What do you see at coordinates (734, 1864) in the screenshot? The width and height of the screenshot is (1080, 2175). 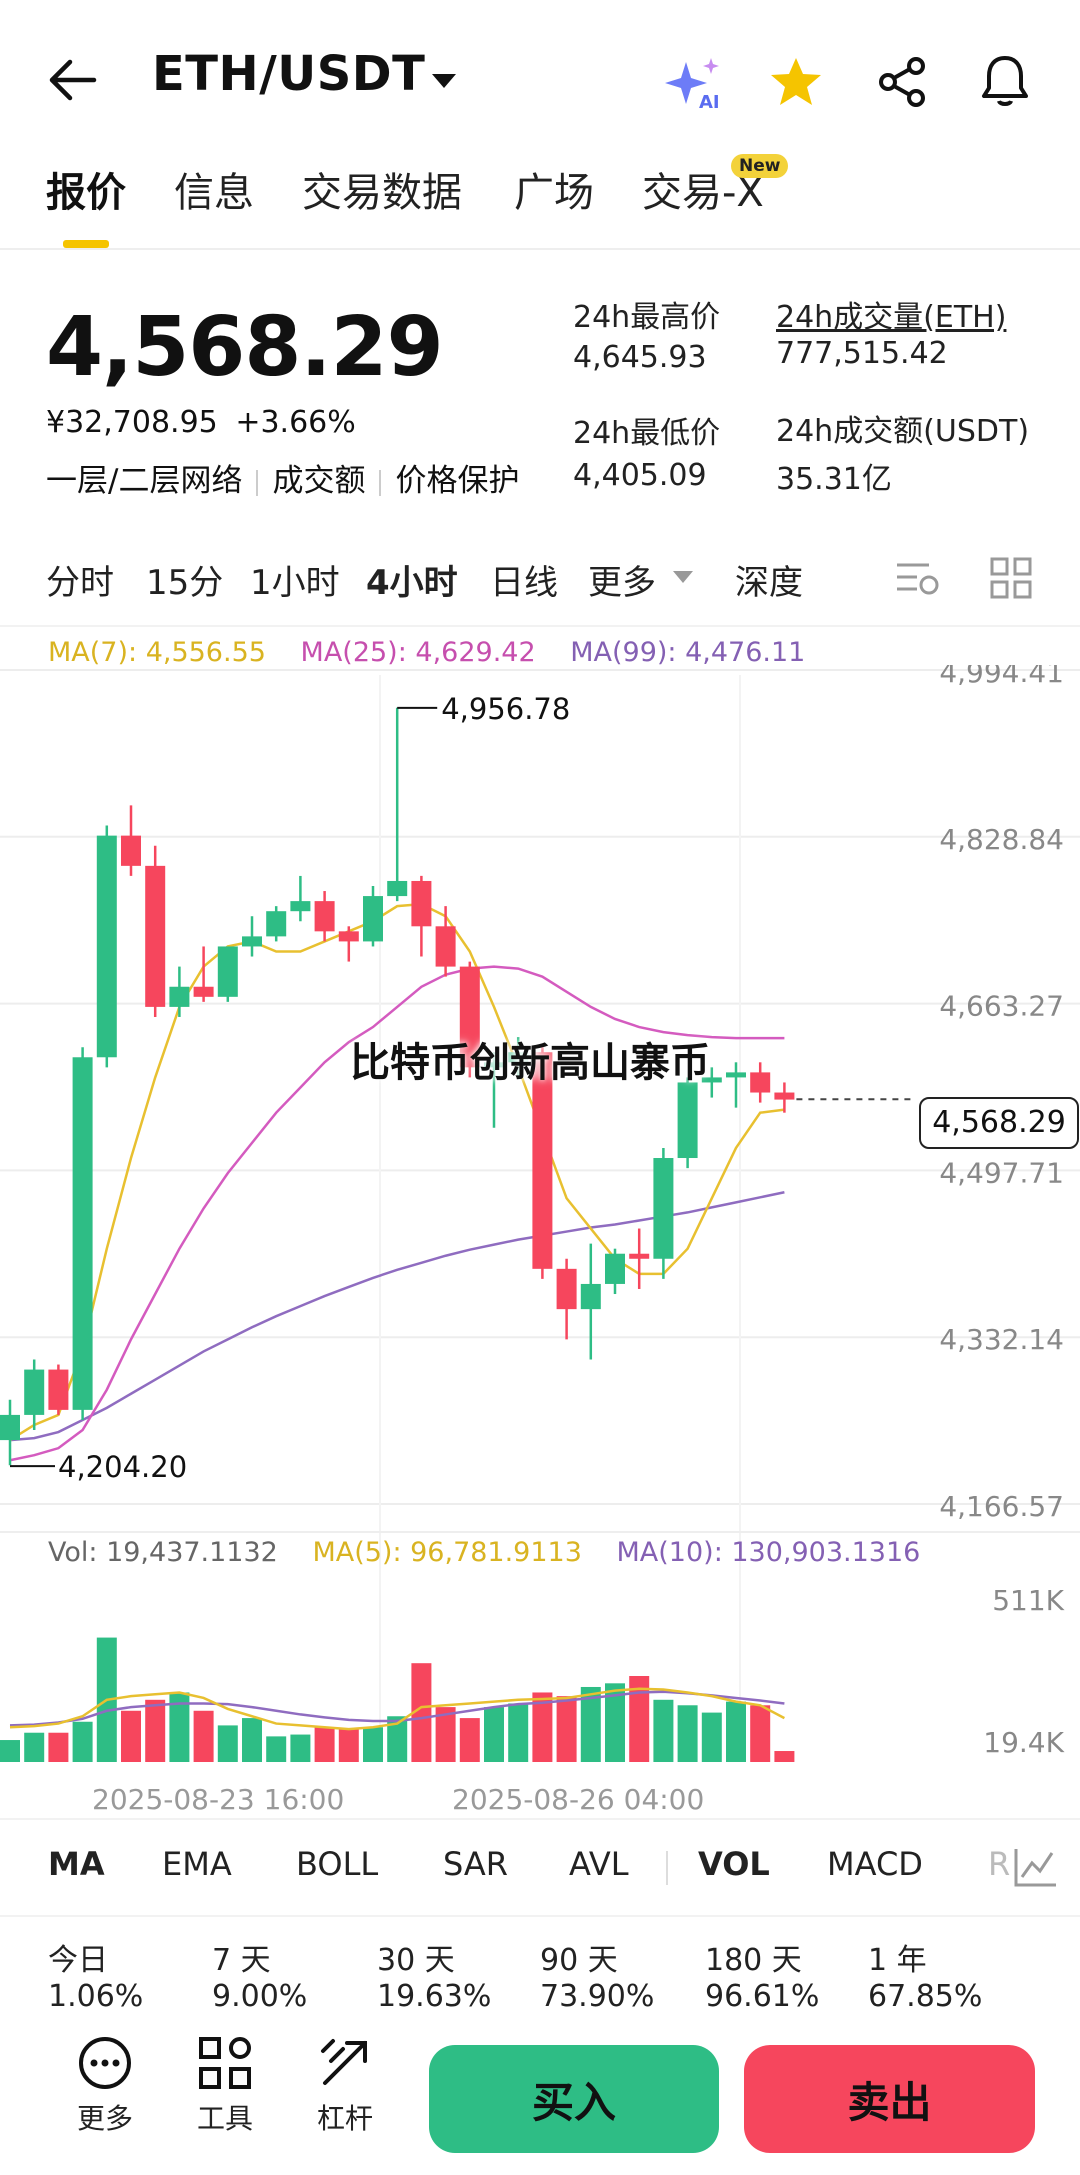 I see `indicator-vol: VOL` at bounding box center [734, 1864].